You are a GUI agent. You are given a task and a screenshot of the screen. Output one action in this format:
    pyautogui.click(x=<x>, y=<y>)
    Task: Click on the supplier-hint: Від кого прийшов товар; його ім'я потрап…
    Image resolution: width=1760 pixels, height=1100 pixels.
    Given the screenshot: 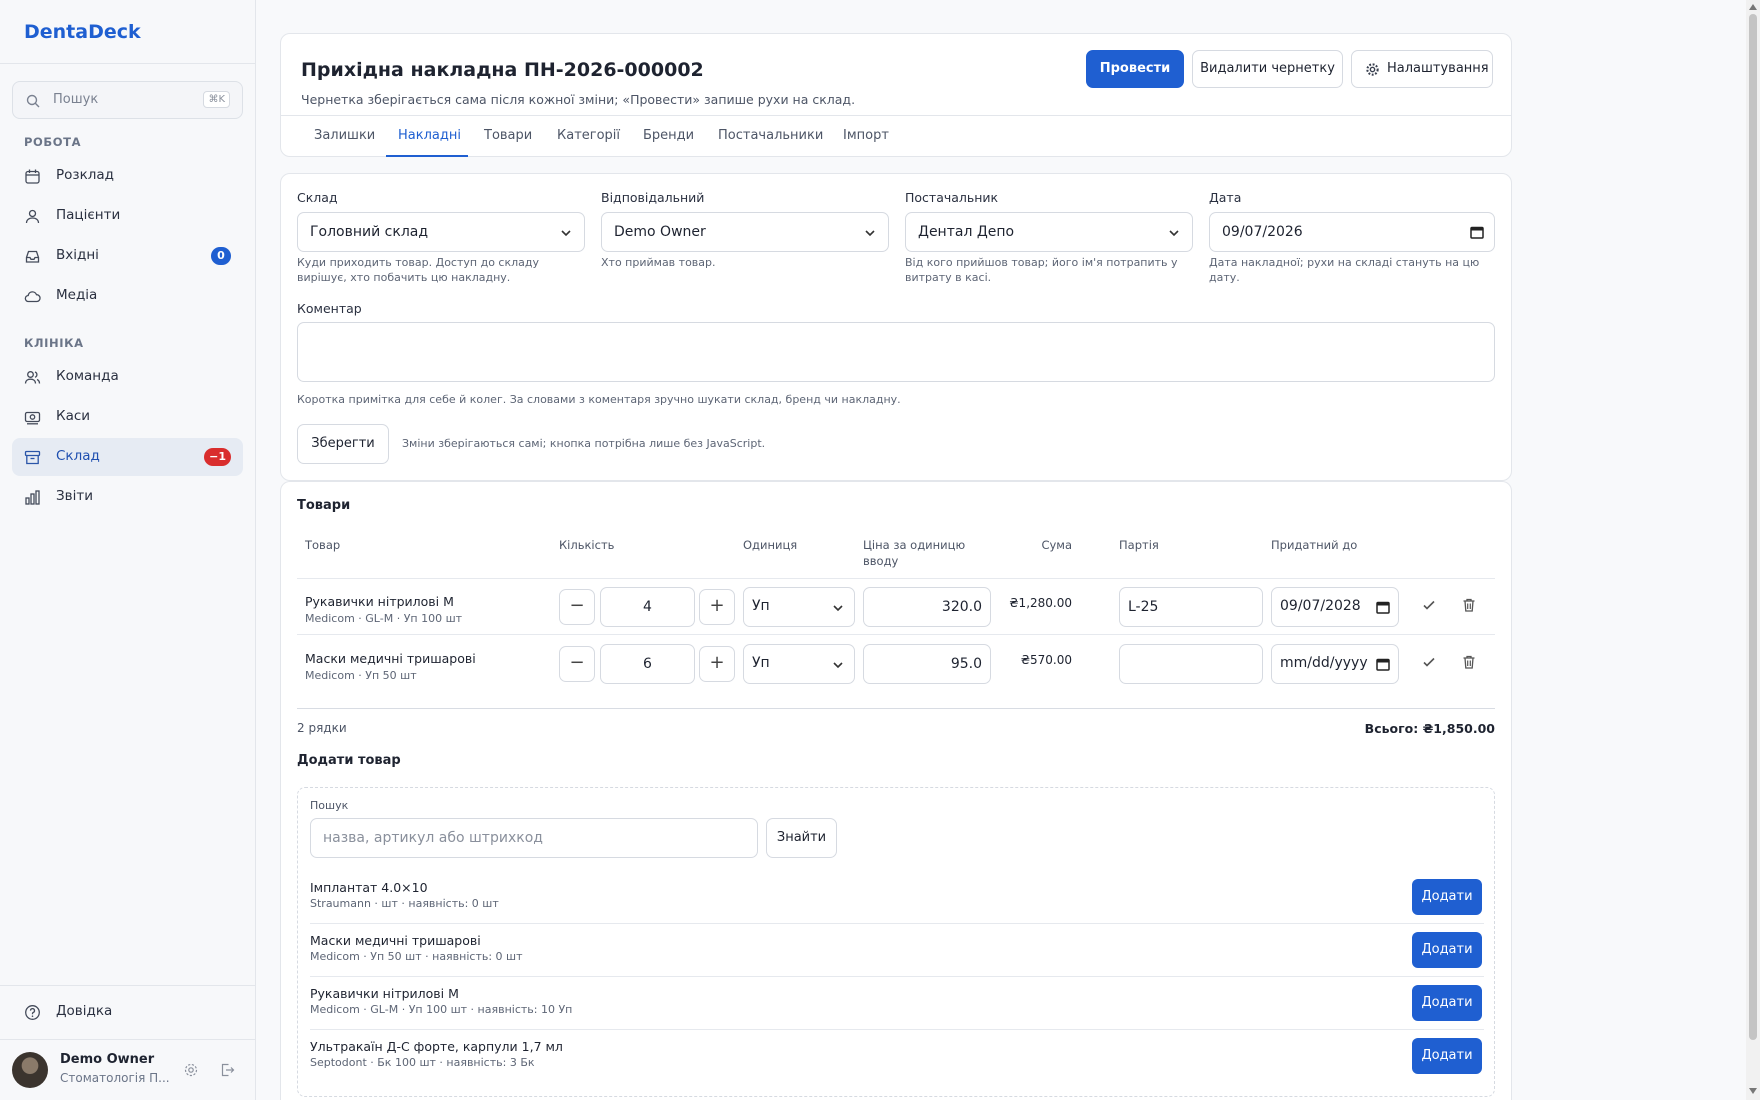 What is the action you would take?
    pyautogui.click(x=1041, y=270)
    